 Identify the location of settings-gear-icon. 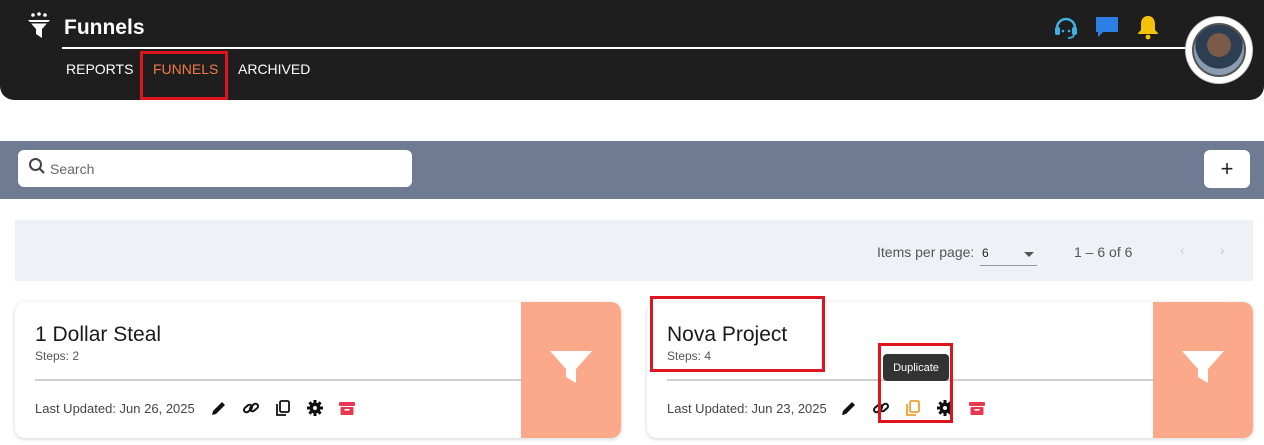
(315, 408).